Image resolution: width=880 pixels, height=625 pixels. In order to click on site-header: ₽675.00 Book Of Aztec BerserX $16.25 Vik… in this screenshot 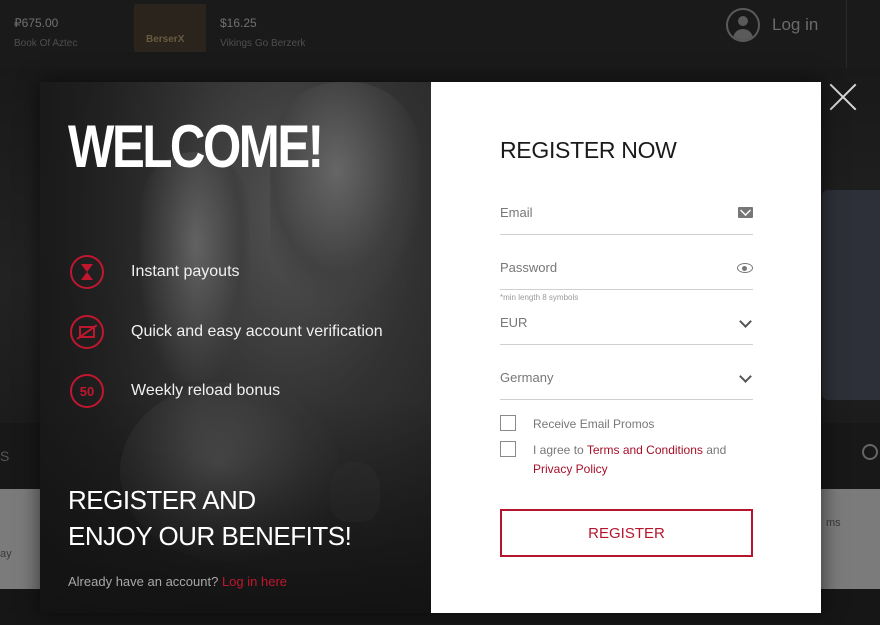, I will do `click(440, 34)`.